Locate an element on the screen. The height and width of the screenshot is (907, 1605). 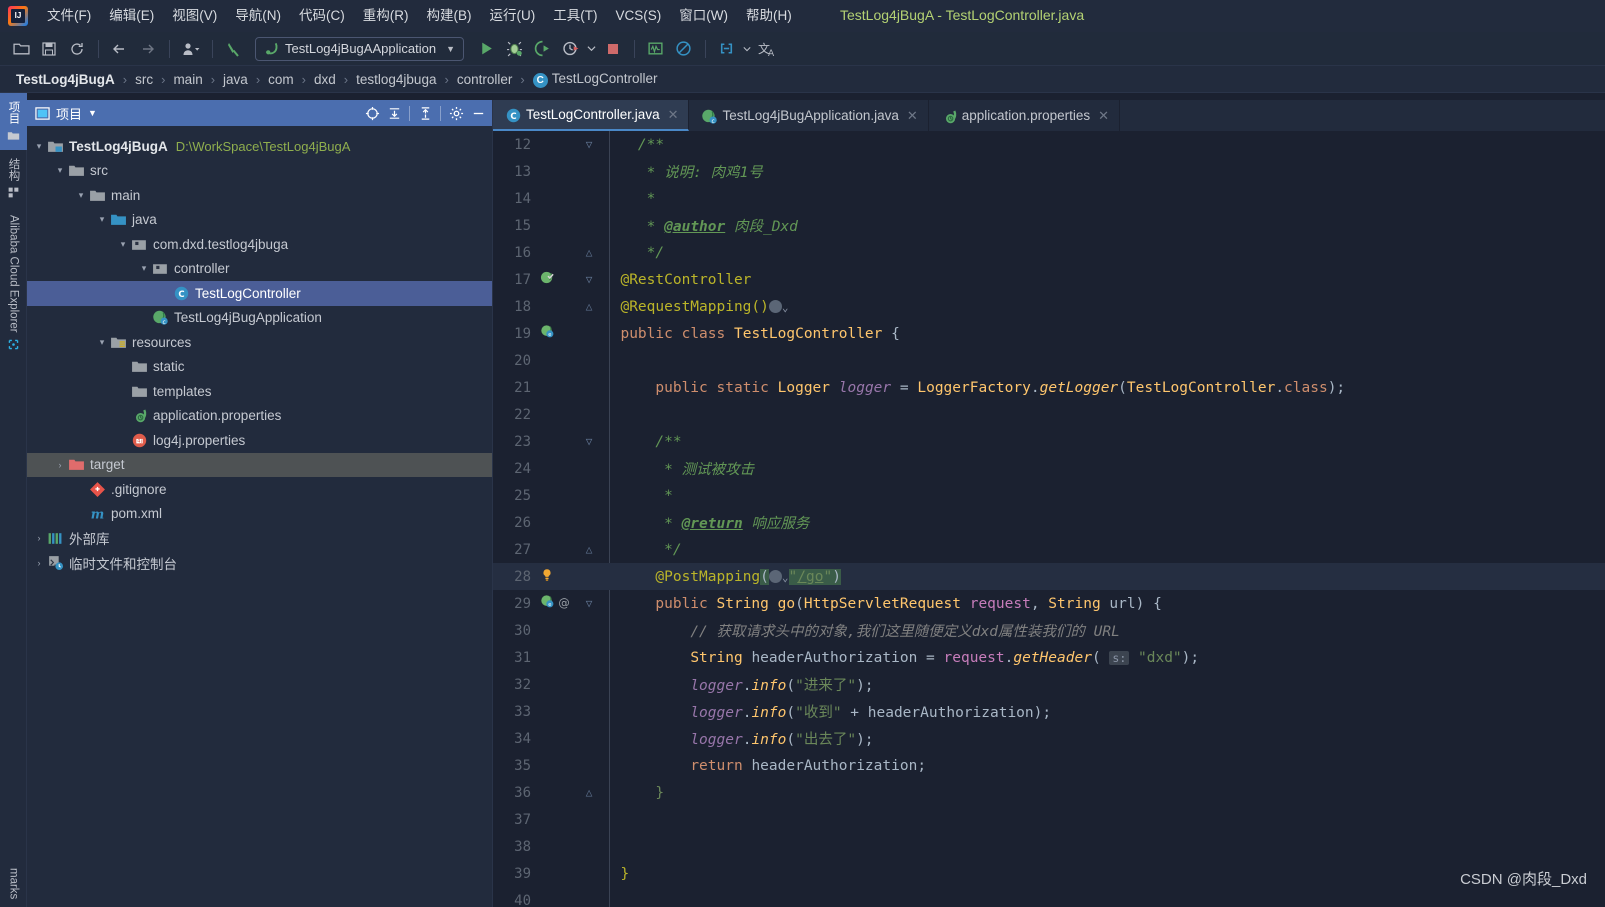
menu-vcs: VCS(S) is located at coordinates (639, 16).